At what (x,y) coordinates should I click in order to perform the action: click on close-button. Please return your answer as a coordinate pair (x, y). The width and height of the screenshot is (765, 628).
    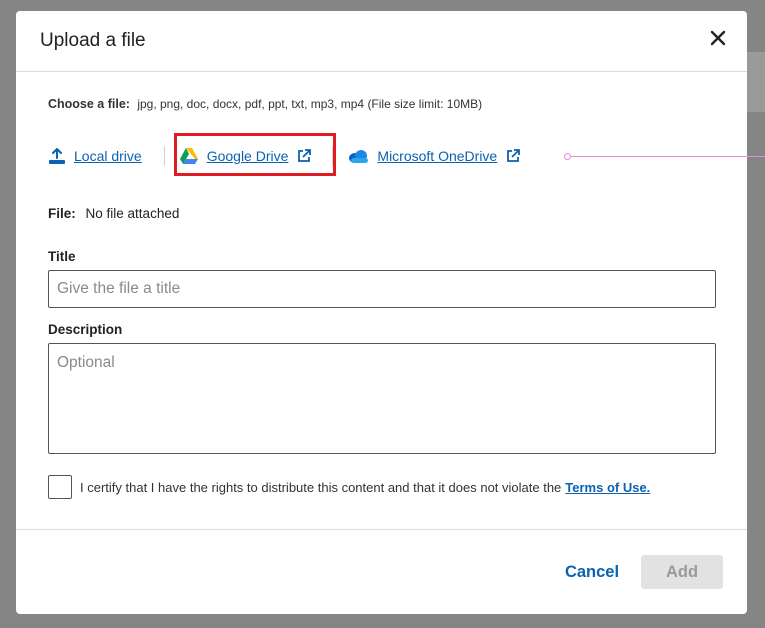
    Looking at the image, I should click on (718, 38).